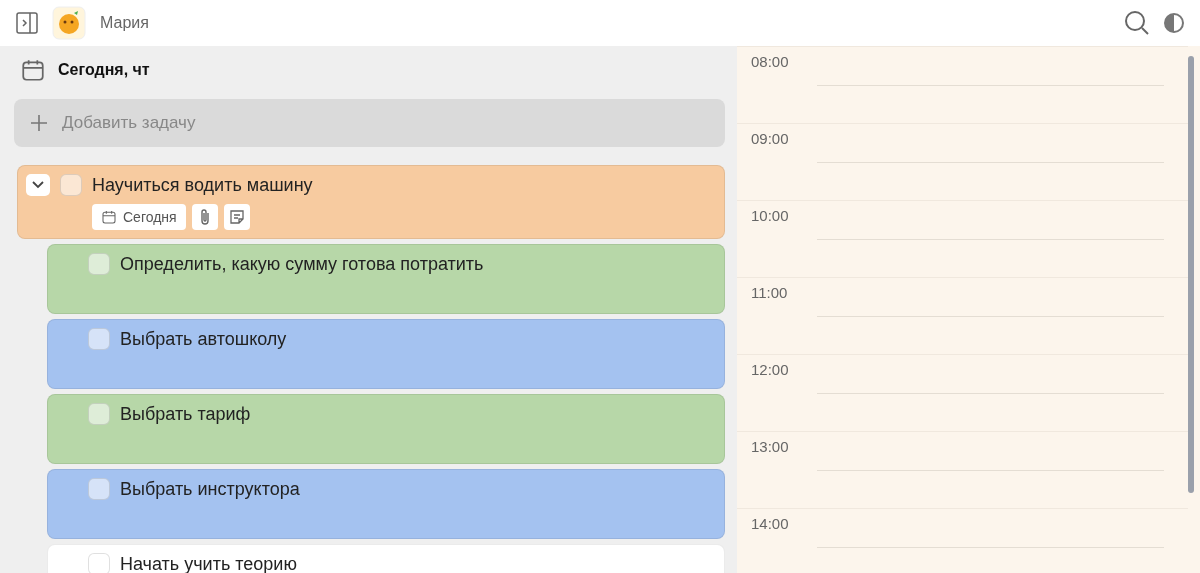 The width and height of the screenshot is (1200, 573). I want to click on note-icon, so click(236, 217).